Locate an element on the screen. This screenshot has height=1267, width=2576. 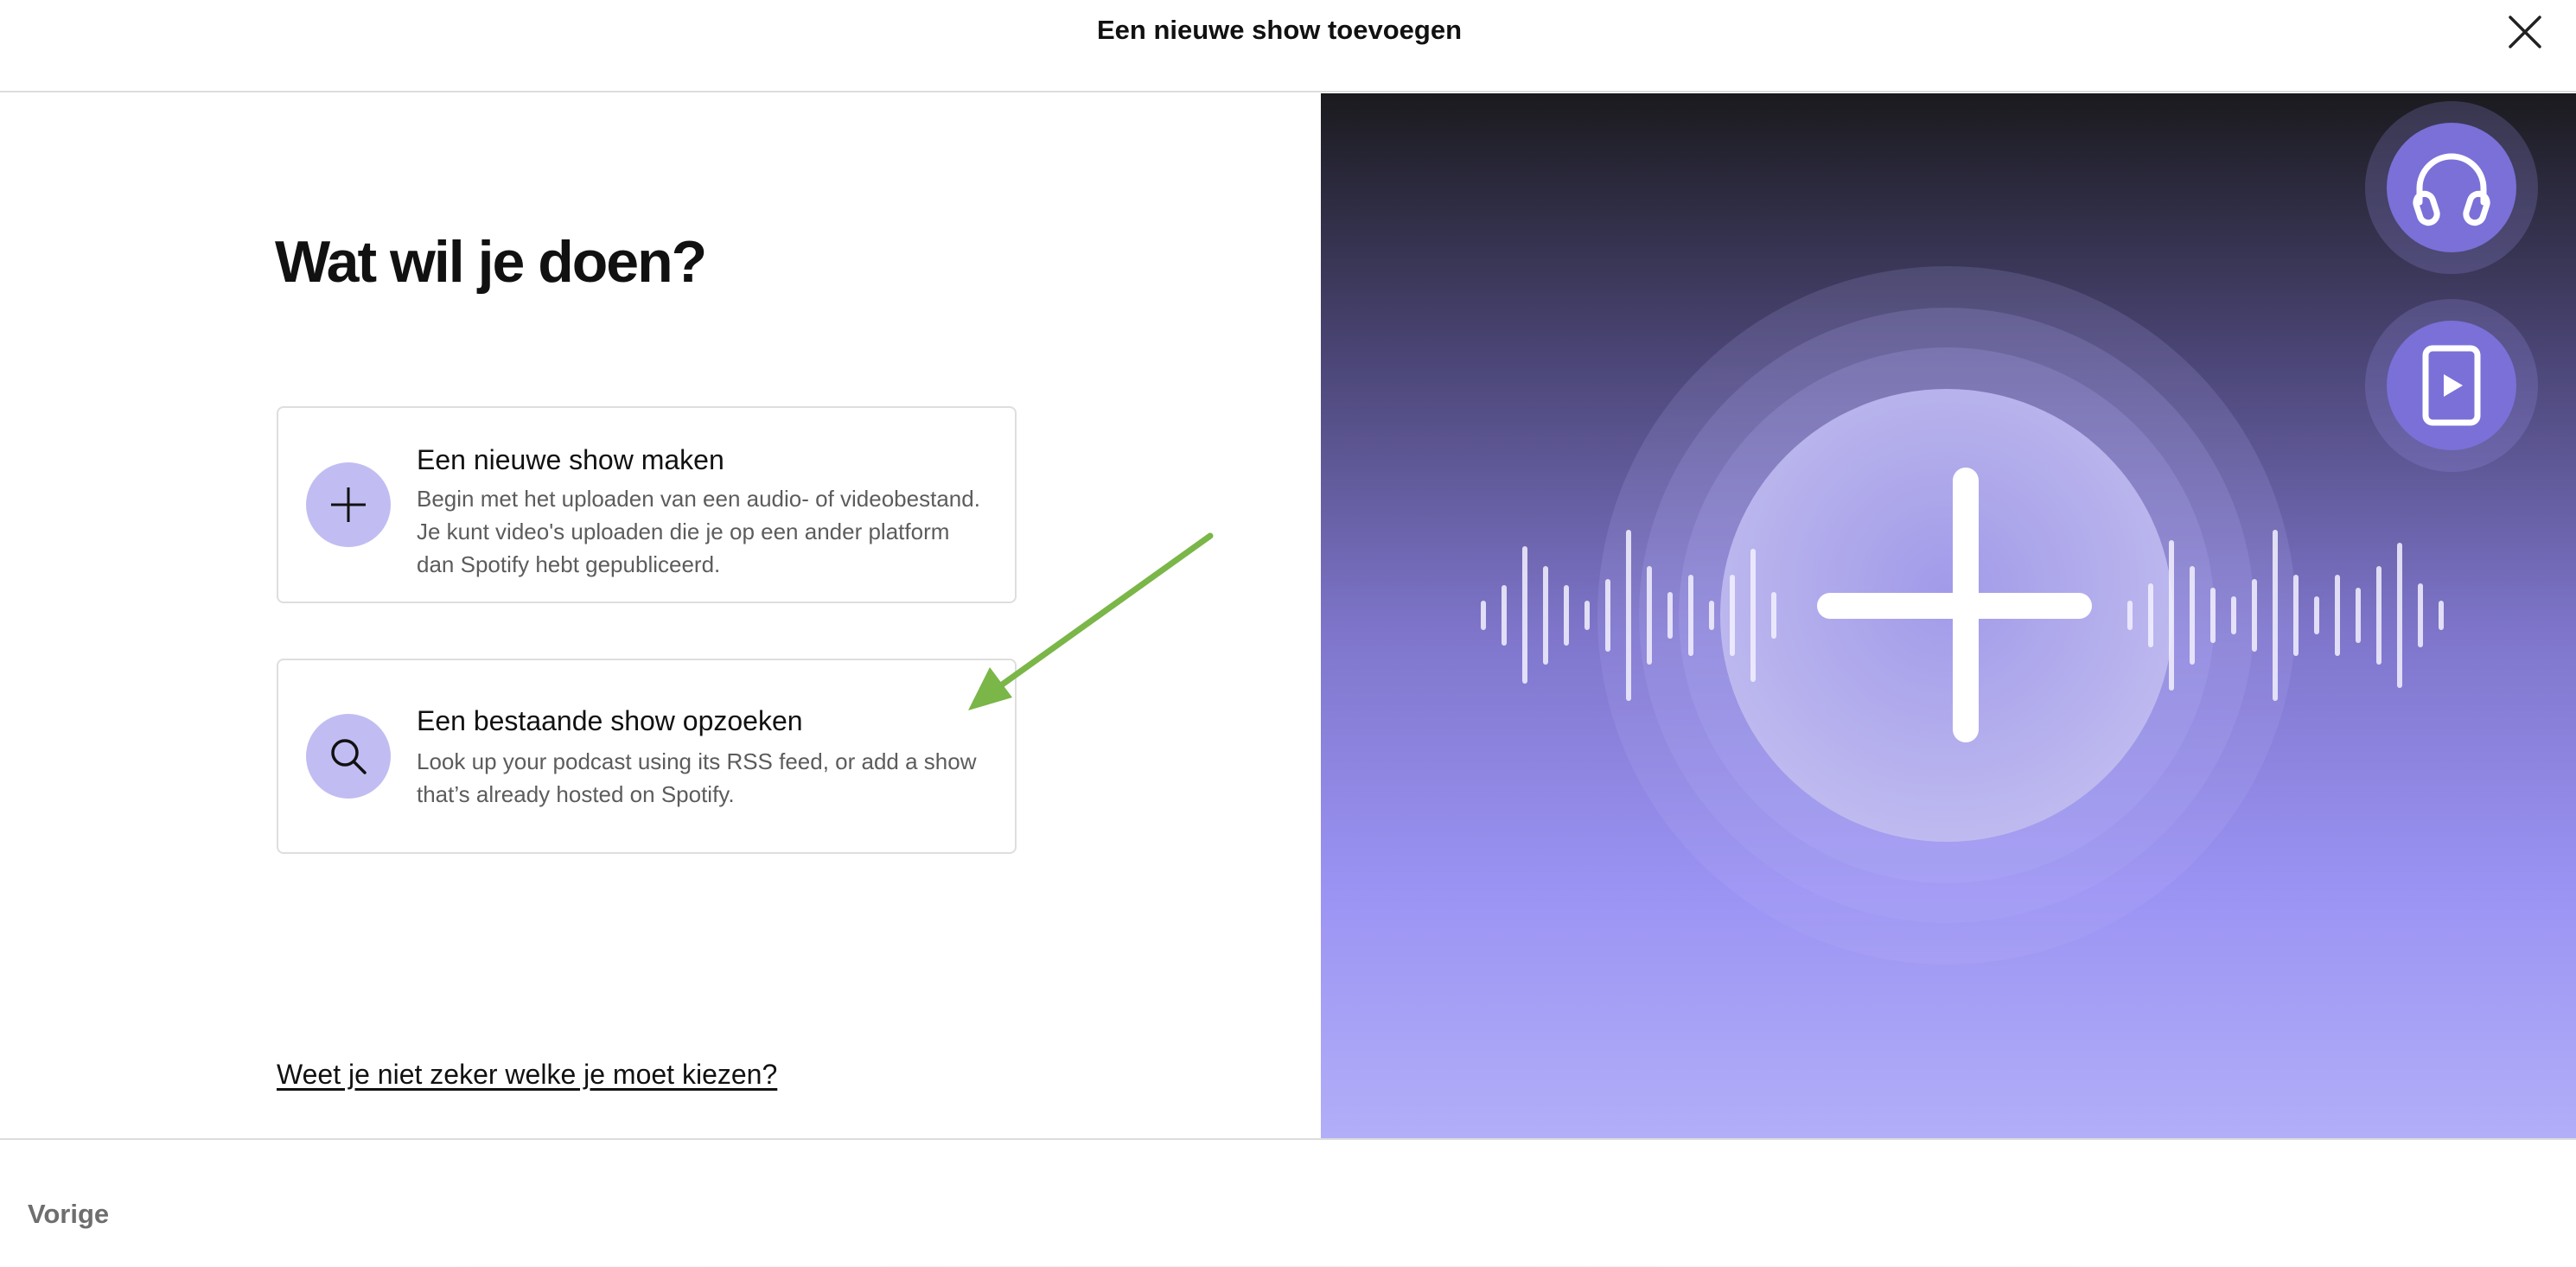
video-option-button is located at coordinates (2451, 385).